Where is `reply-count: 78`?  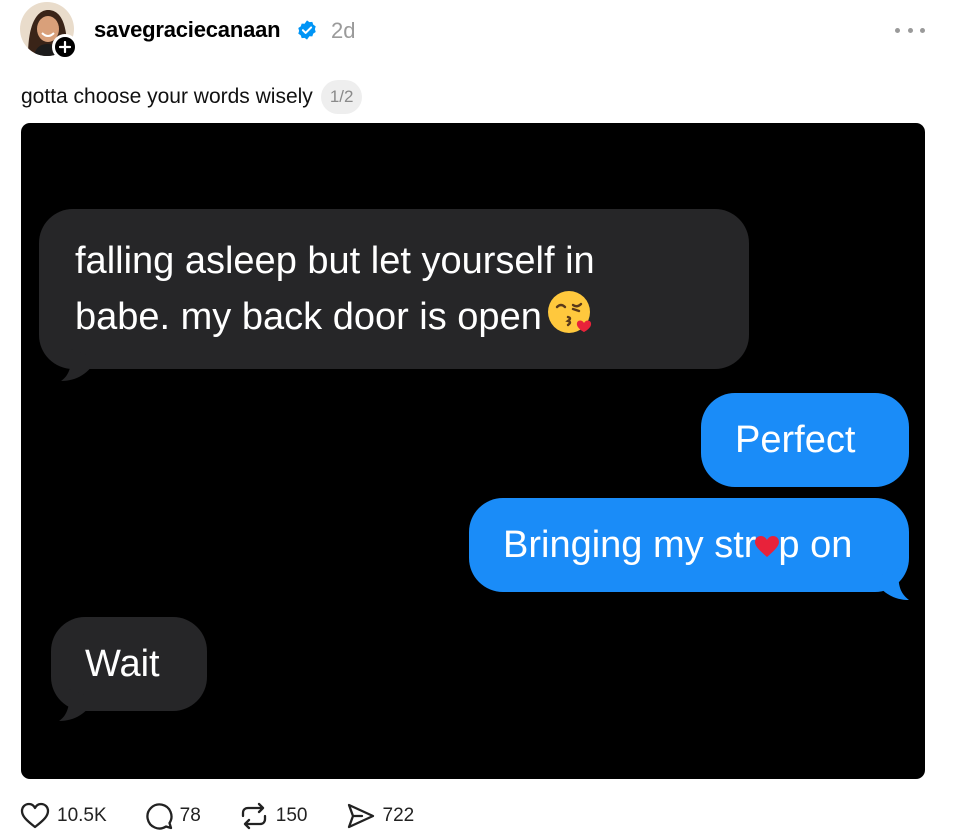 reply-count: 78 is located at coordinates (190, 815).